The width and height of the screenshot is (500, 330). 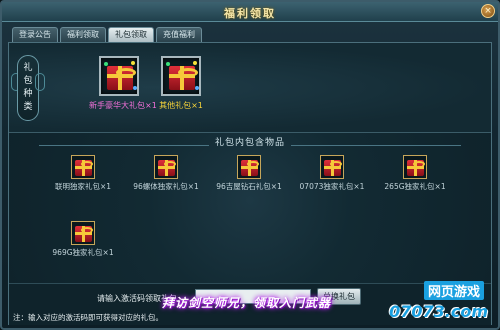 I want to click on item-name: 969G独家礼包×1, so click(x=83, y=252).